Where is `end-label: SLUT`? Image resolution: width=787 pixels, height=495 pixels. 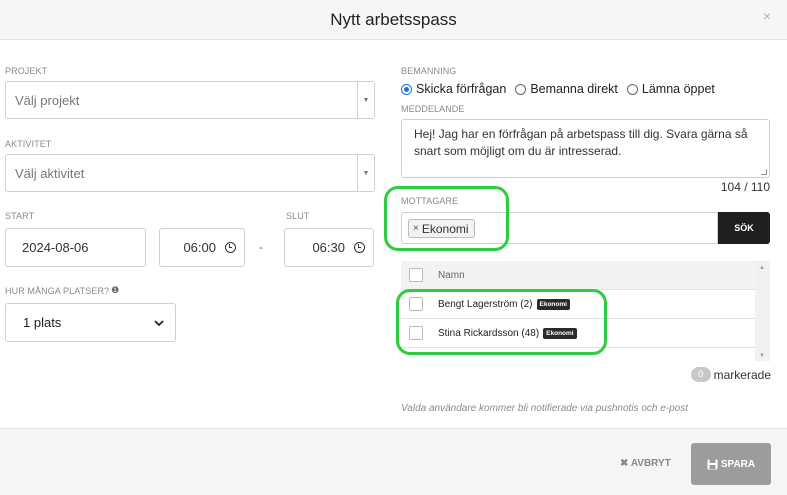 end-label: SLUT is located at coordinates (298, 216).